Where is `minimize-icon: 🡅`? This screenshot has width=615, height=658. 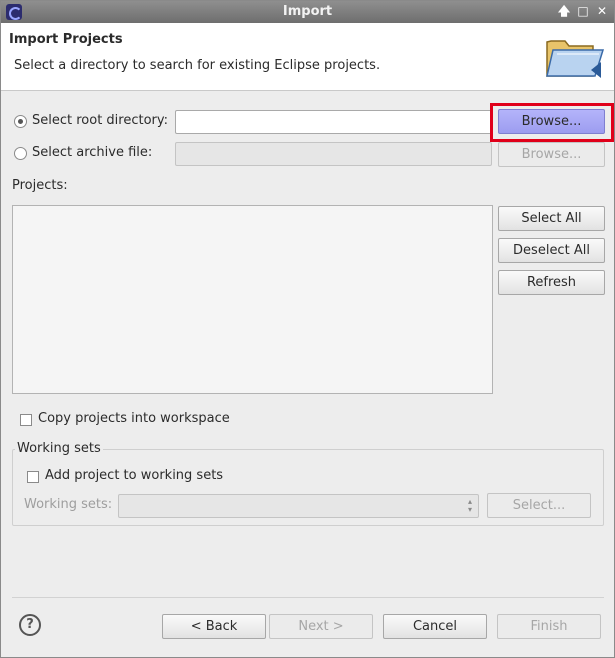 minimize-icon: 🡅 is located at coordinates (564, 11).